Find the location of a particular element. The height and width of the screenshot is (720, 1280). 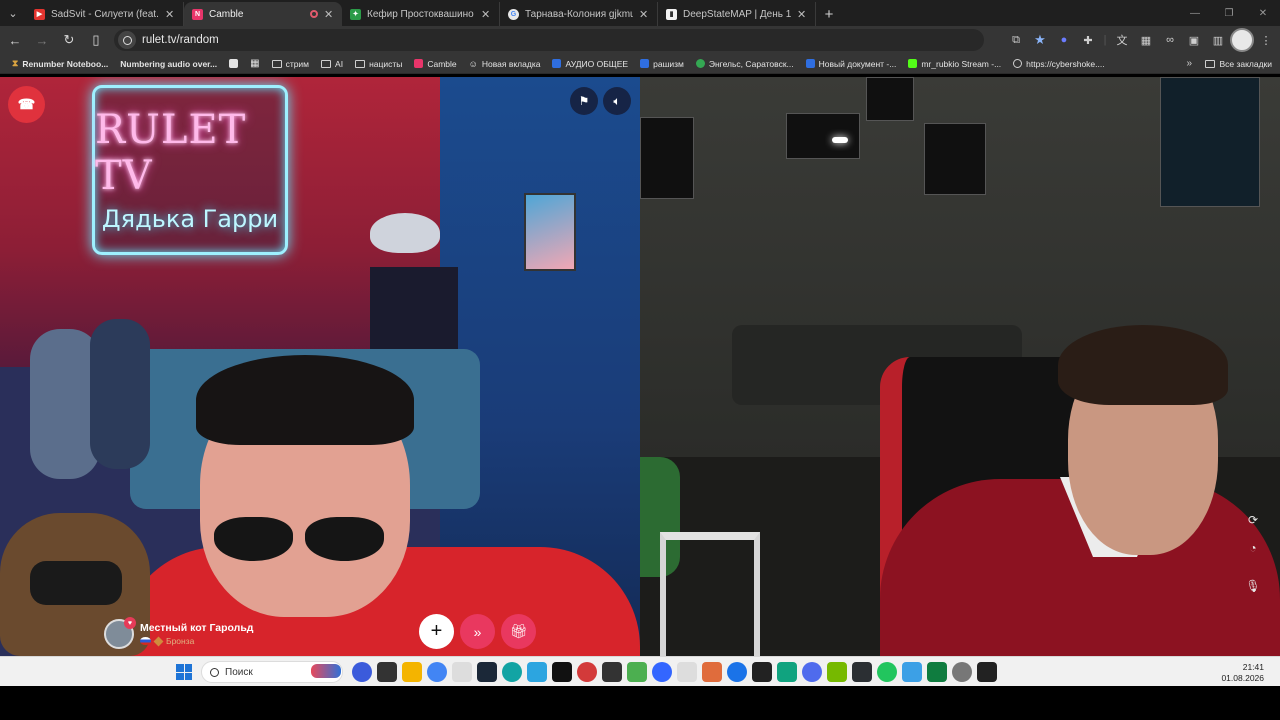

scene-plush-toy is located at coordinates (120, 394).